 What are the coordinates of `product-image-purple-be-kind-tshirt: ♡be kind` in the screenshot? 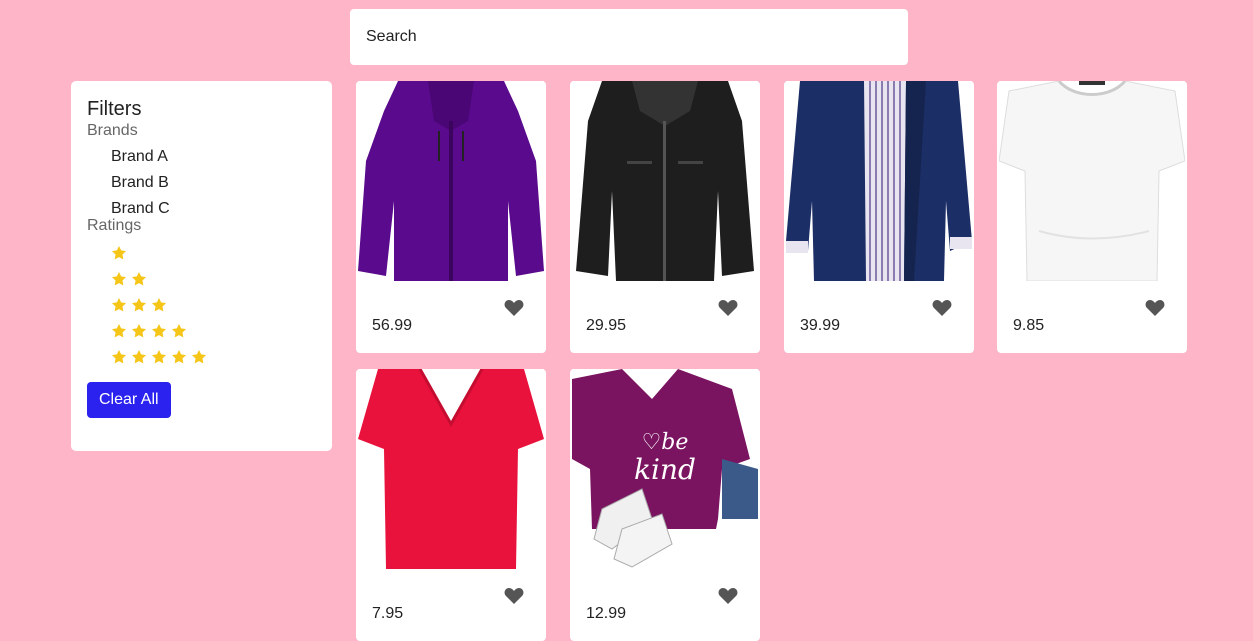 It's located at (665, 469).